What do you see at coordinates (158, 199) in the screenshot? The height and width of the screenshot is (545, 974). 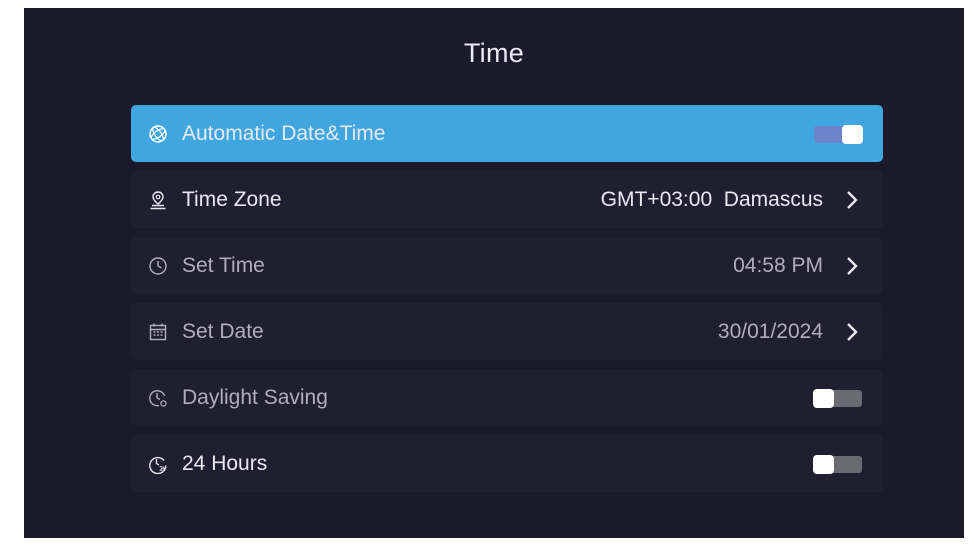 I see `location-pin-icon` at bounding box center [158, 199].